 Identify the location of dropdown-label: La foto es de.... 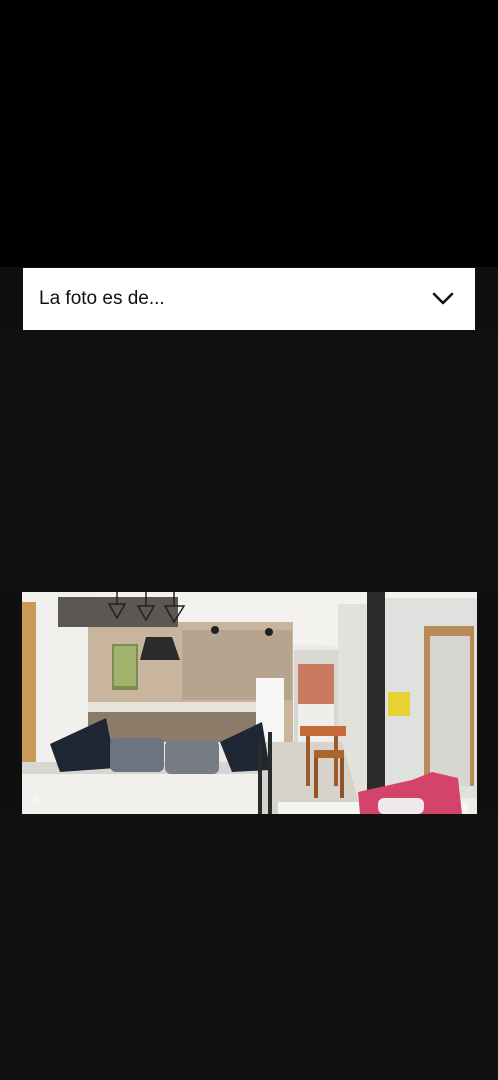
(102, 298).